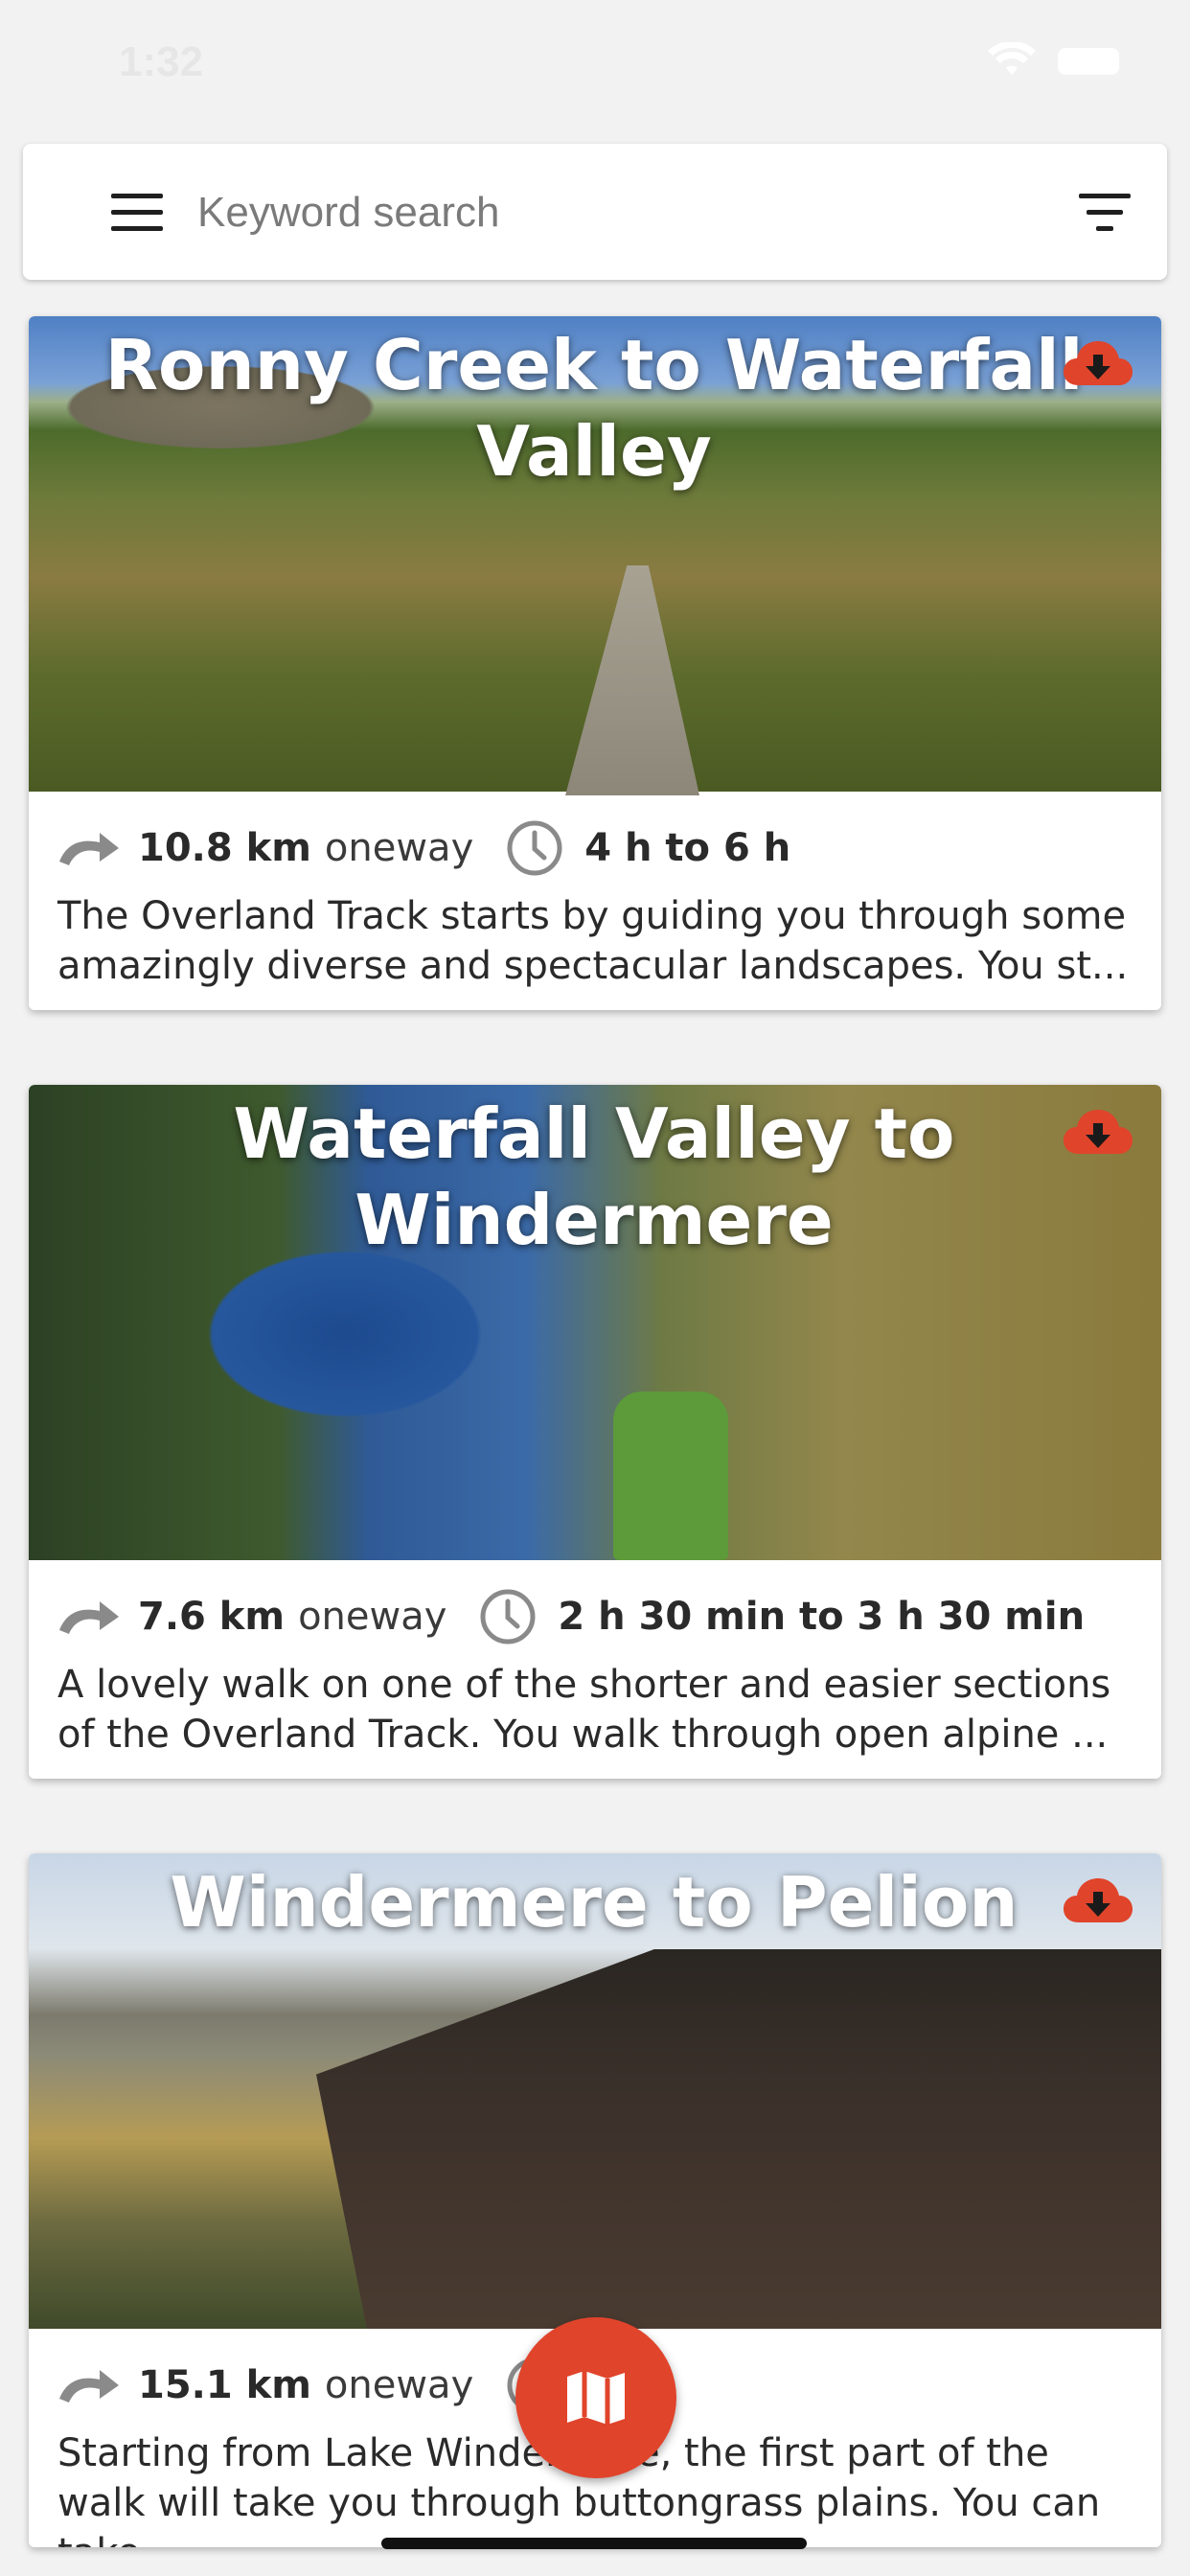 This screenshot has width=1190, height=2576. What do you see at coordinates (225, 2385) in the screenshot?
I see `walk-distance: 15.1 km` at bounding box center [225, 2385].